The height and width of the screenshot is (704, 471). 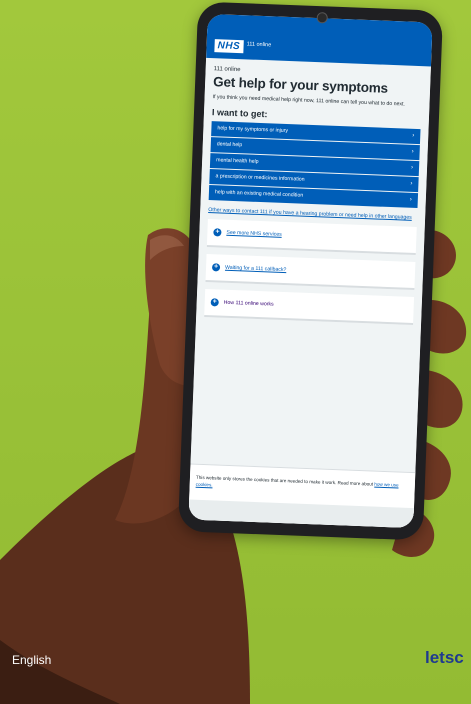 I want to click on card-label: Waiting for a 111 callback?, so click(x=256, y=269).